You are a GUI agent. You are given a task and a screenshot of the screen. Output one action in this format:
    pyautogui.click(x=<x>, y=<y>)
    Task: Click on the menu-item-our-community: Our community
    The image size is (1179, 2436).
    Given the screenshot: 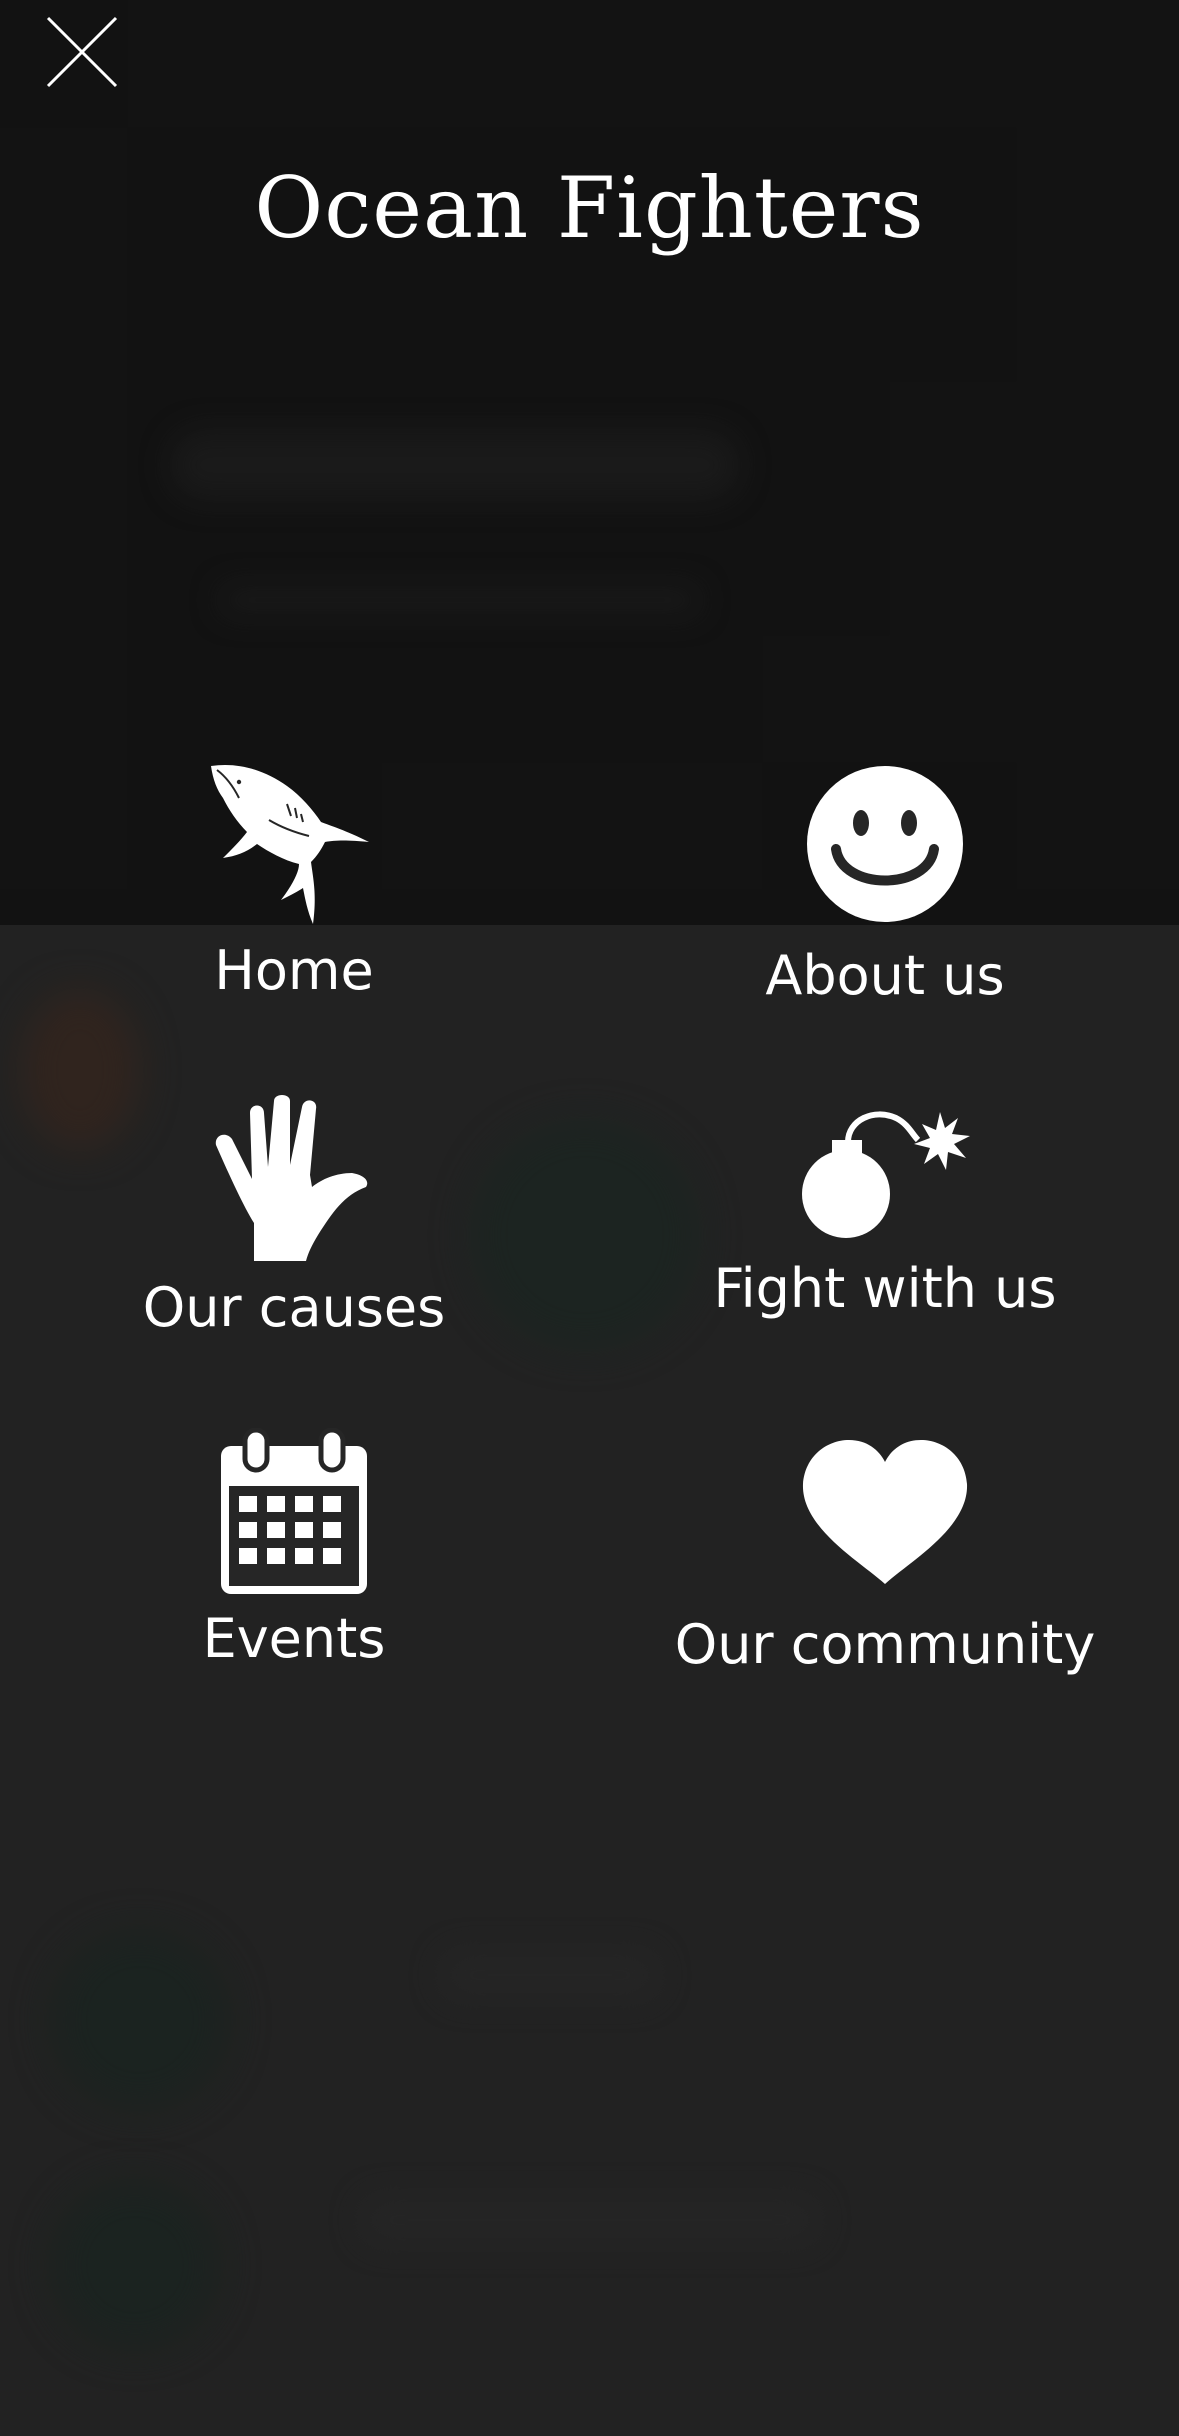 What is the action you would take?
    pyautogui.click(x=885, y=1558)
    